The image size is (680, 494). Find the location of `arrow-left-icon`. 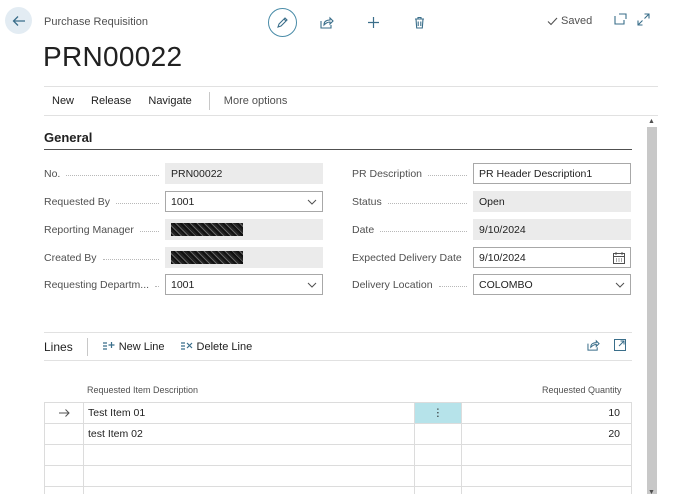

arrow-left-icon is located at coordinates (18, 20).